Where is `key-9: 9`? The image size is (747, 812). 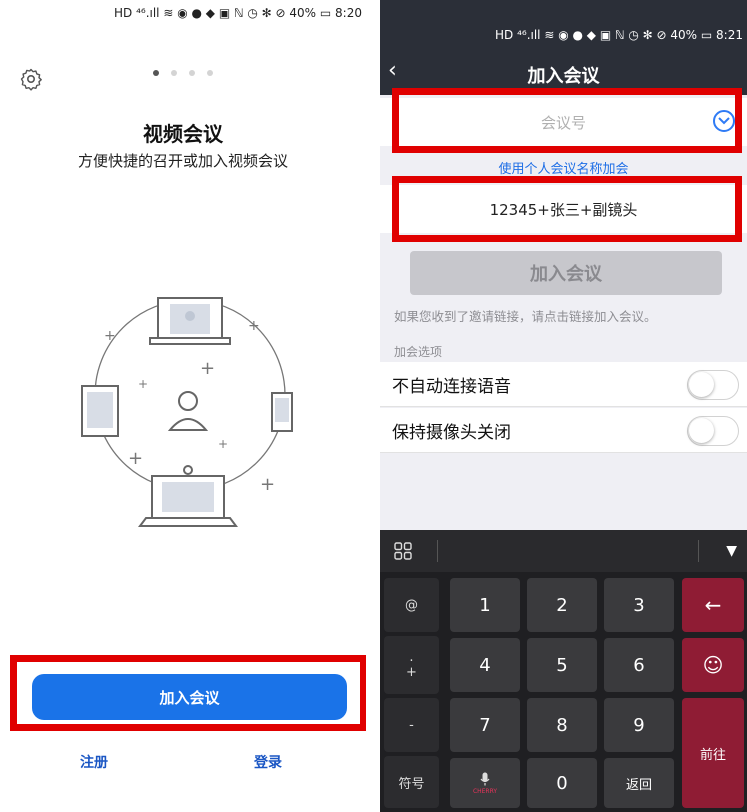 key-9: 9 is located at coordinates (639, 725).